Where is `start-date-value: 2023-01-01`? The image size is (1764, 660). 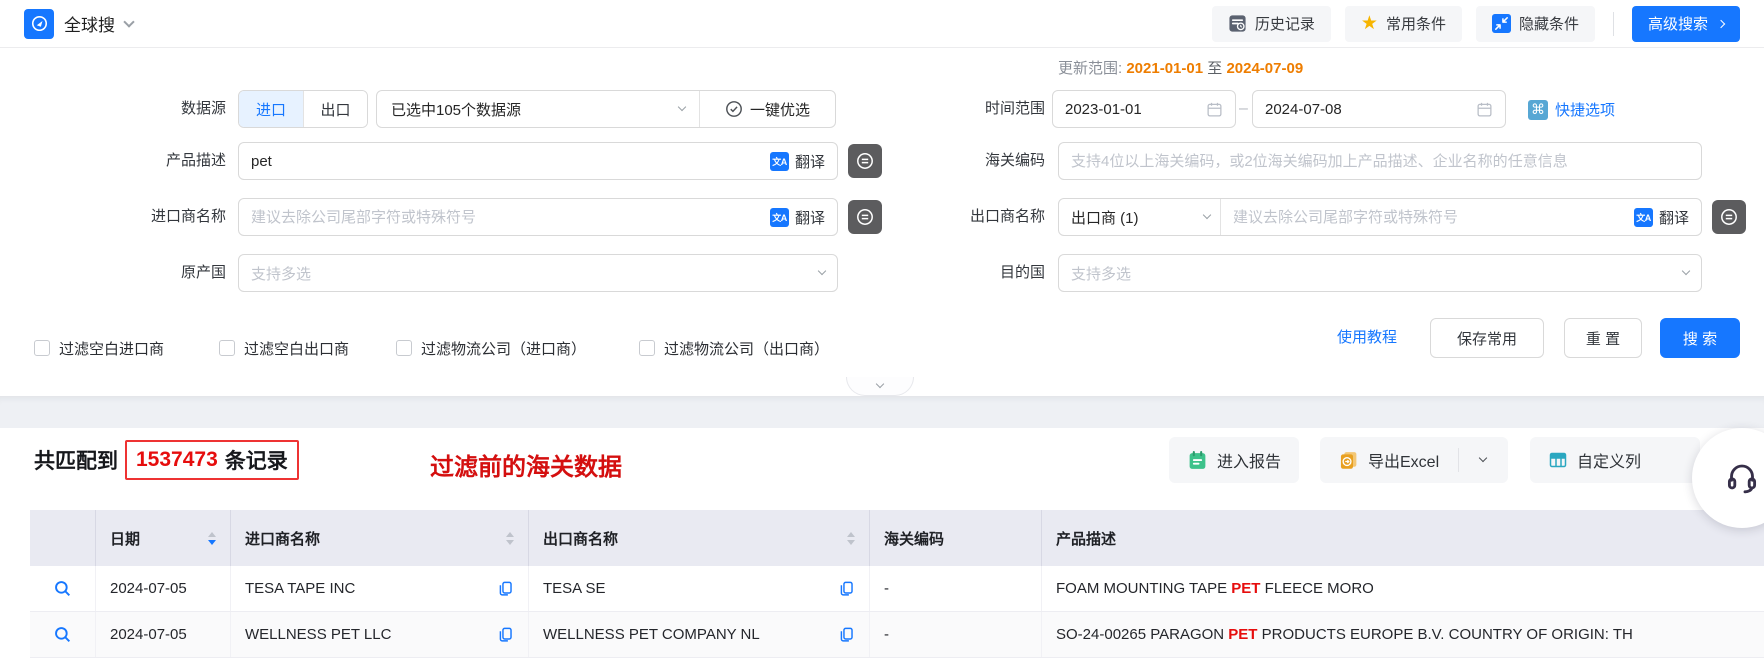 start-date-value: 2023-01-01 is located at coordinates (1103, 109).